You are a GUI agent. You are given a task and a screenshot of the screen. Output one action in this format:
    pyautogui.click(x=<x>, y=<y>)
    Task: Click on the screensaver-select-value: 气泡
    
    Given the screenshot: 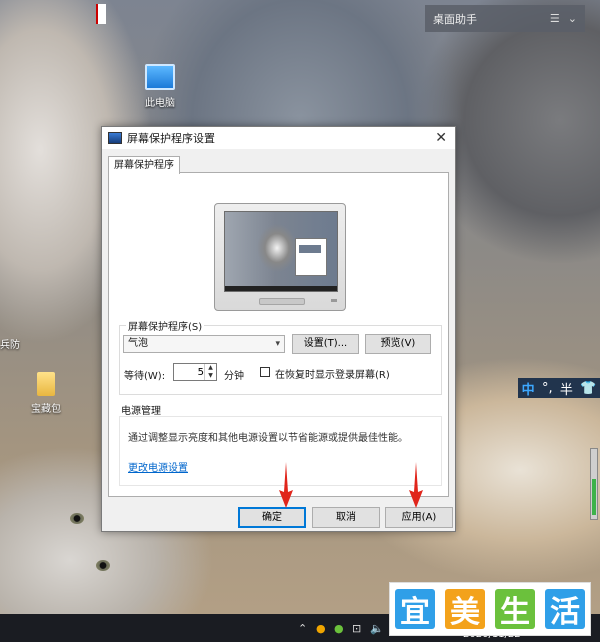 What is the action you would take?
    pyautogui.click(x=138, y=343)
    